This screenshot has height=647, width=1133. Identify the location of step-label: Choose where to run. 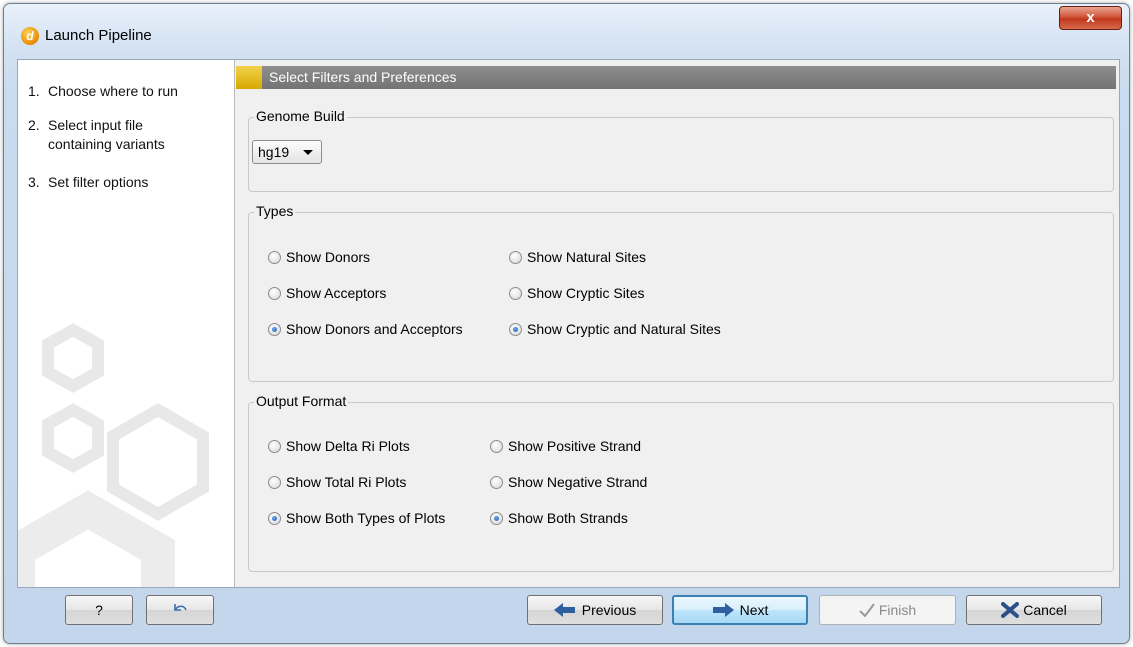
(113, 91).